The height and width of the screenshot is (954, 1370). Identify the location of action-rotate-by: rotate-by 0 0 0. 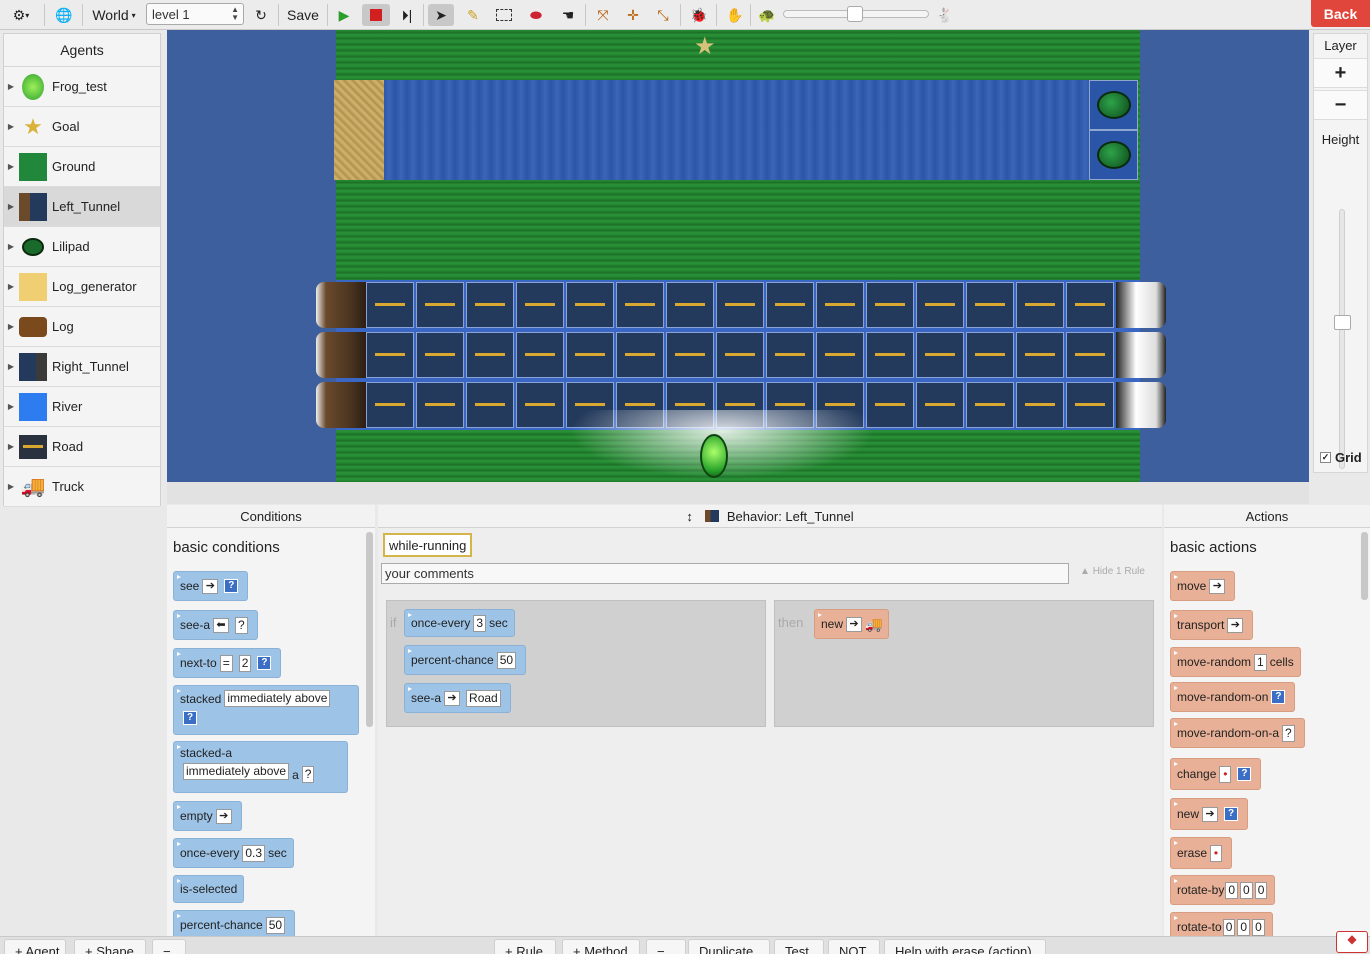
(1223, 890).